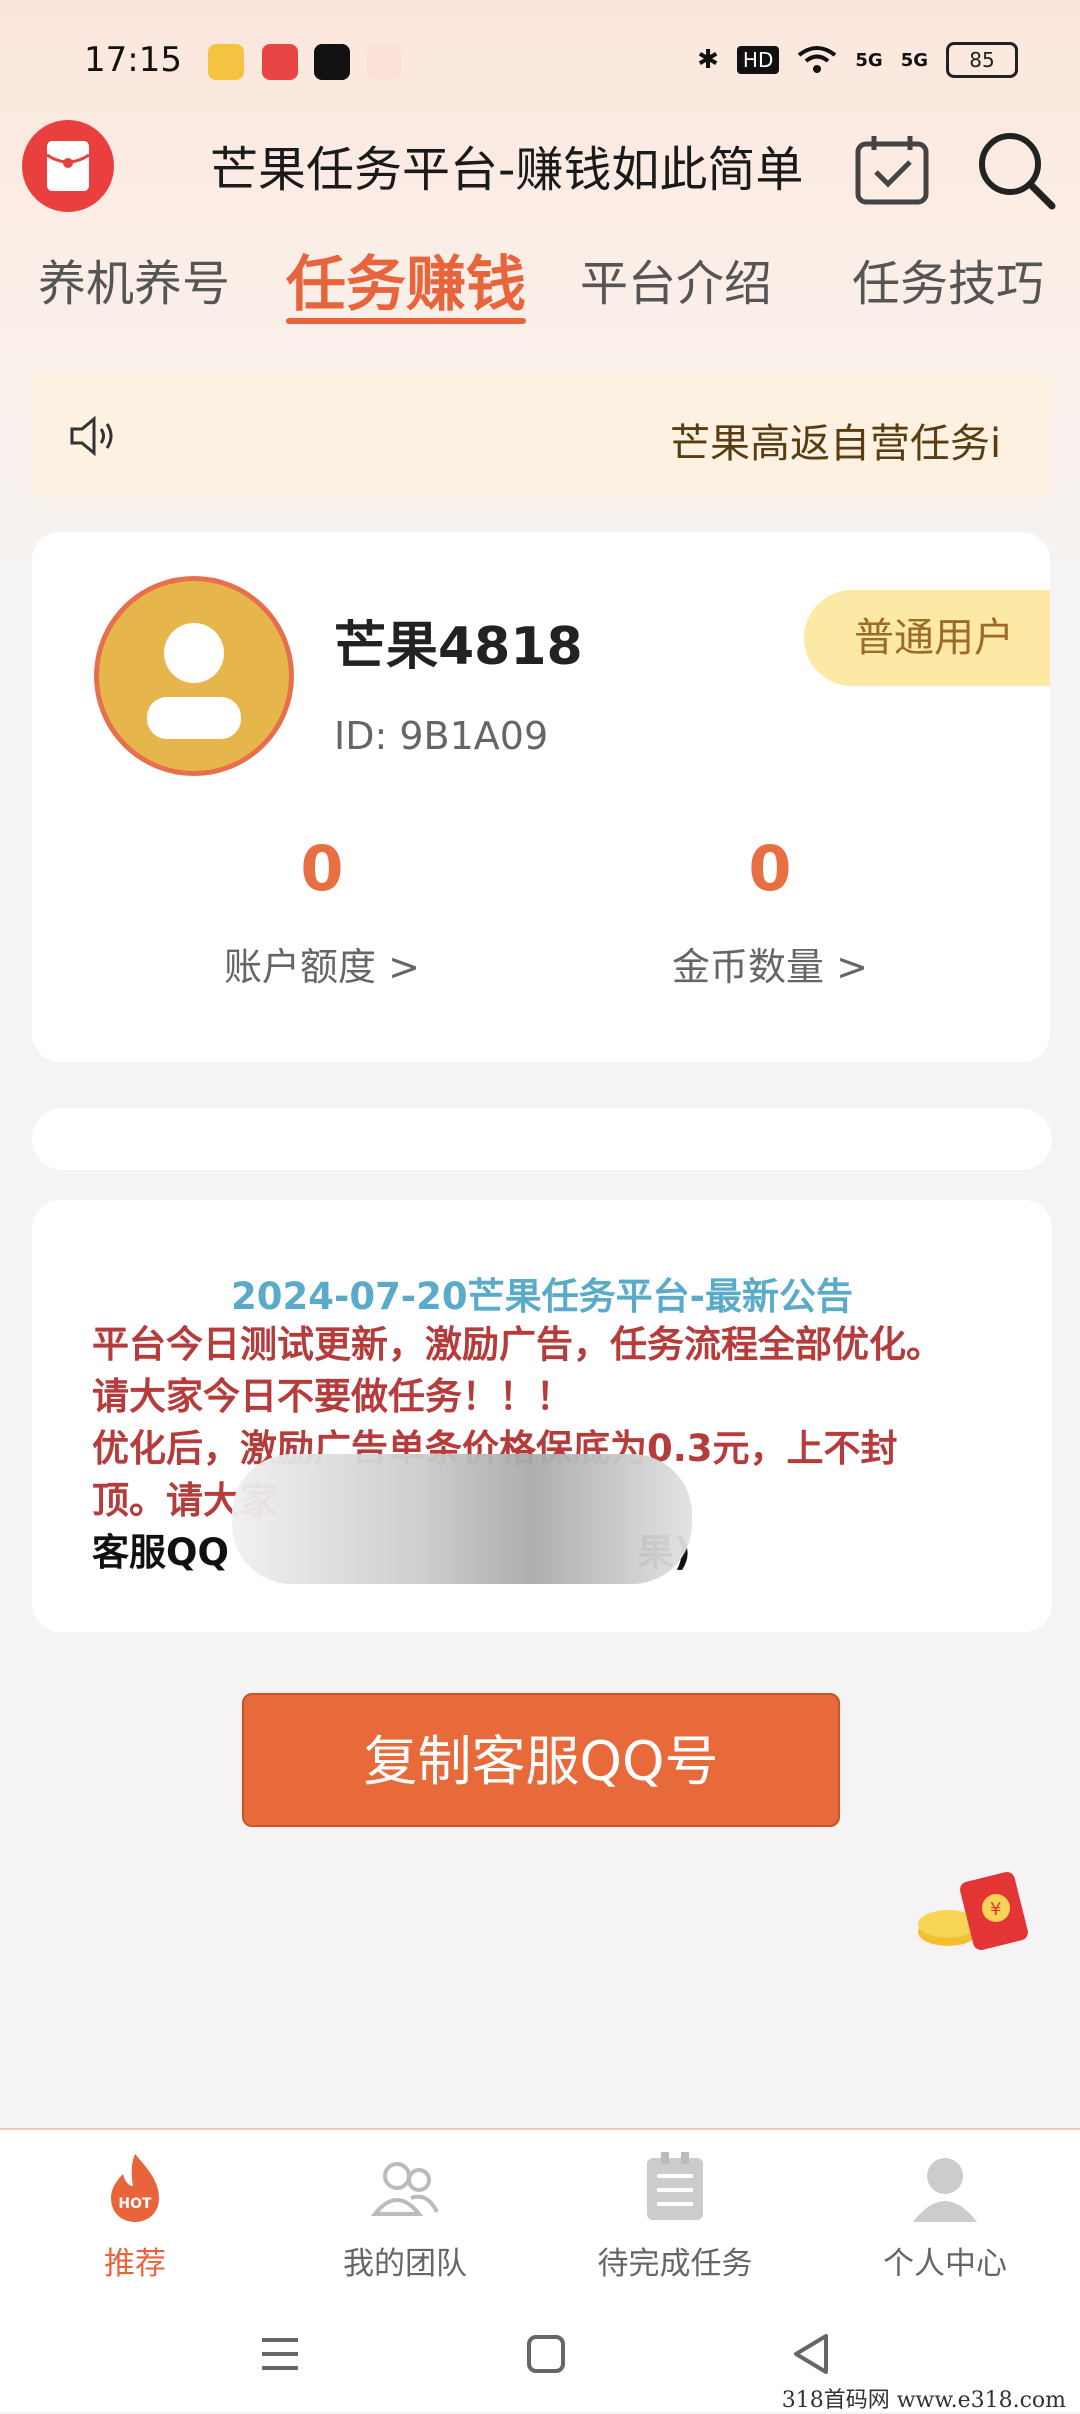  I want to click on nav-label: 待完成任务, so click(675, 2264).